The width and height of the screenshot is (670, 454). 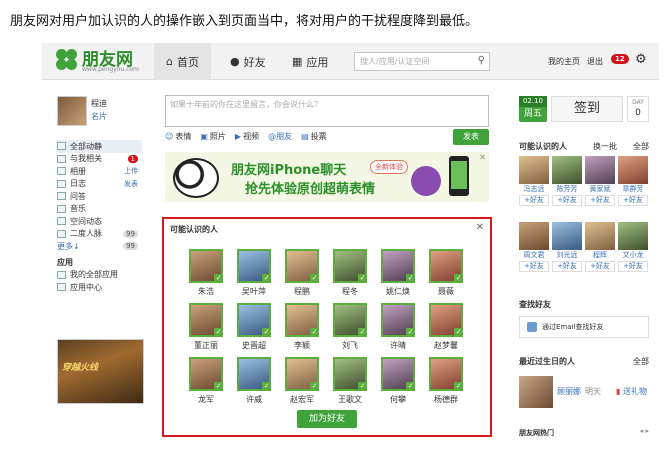 I want to click on gear-icon: ⚙, so click(x=641, y=59).